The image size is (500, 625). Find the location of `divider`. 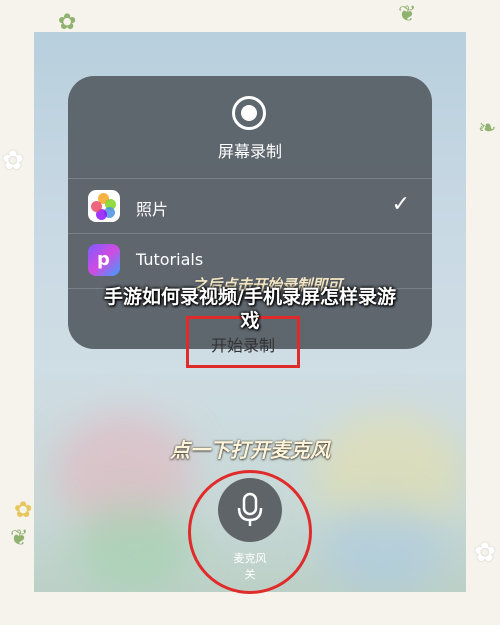

divider is located at coordinates (250, 178).